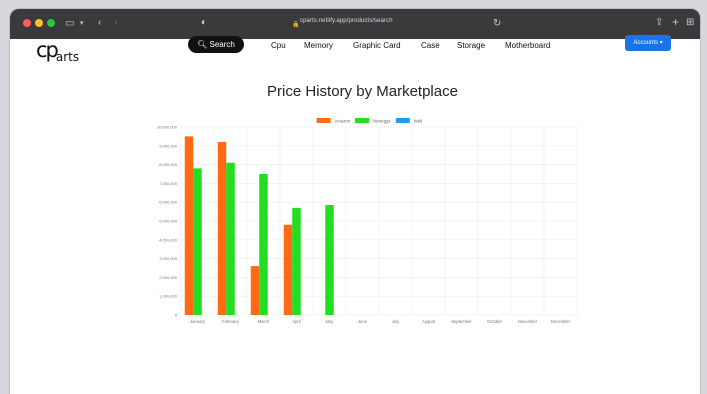 This screenshot has height=394, width=707. I want to click on back-icon: ‹, so click(99, 23).